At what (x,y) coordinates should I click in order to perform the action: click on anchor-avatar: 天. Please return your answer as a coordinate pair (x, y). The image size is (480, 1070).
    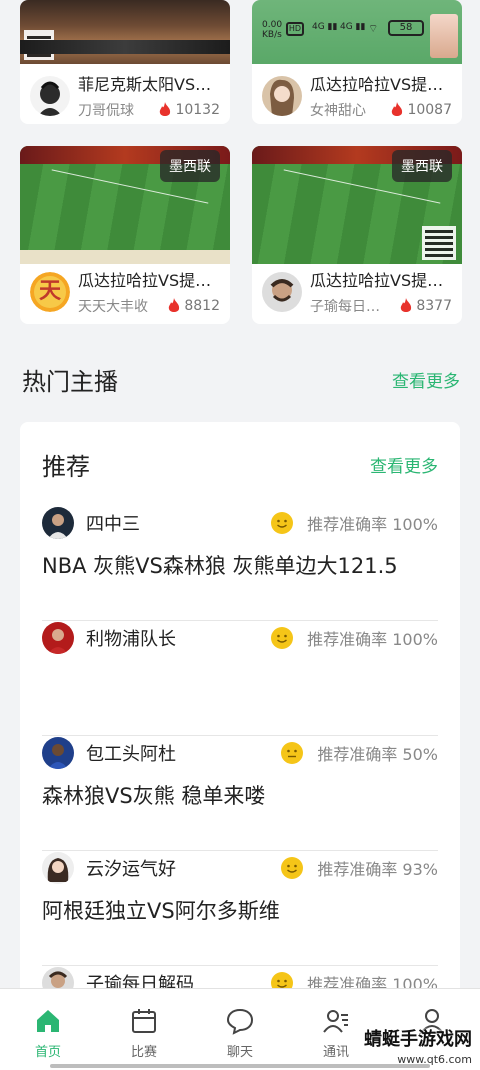
    Looking at the image, I should click on (50, 292).